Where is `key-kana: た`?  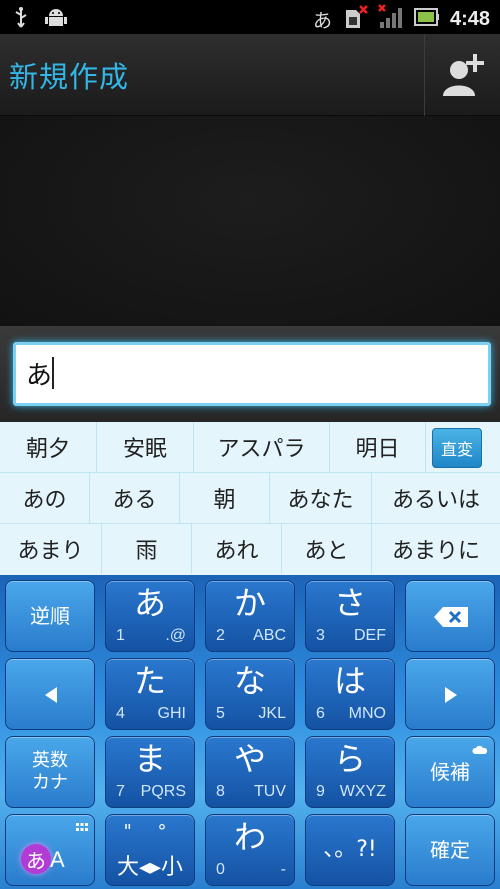
key-kana: た is located at coordinates (149, 681).